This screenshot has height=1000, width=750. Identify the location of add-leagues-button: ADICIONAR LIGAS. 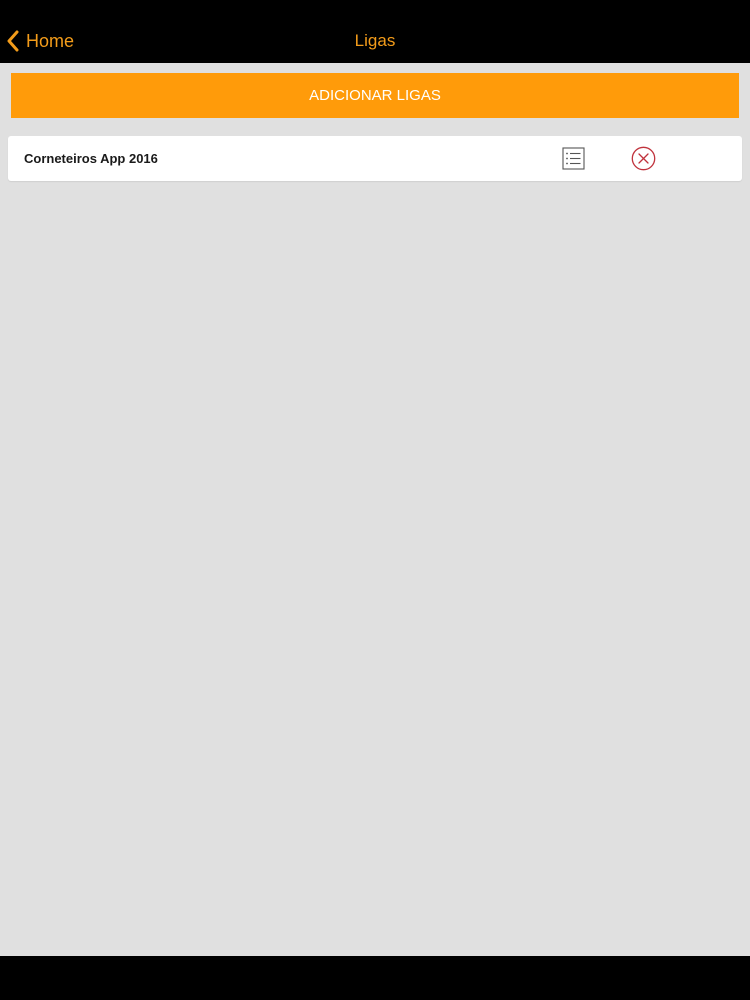
(375, 95).